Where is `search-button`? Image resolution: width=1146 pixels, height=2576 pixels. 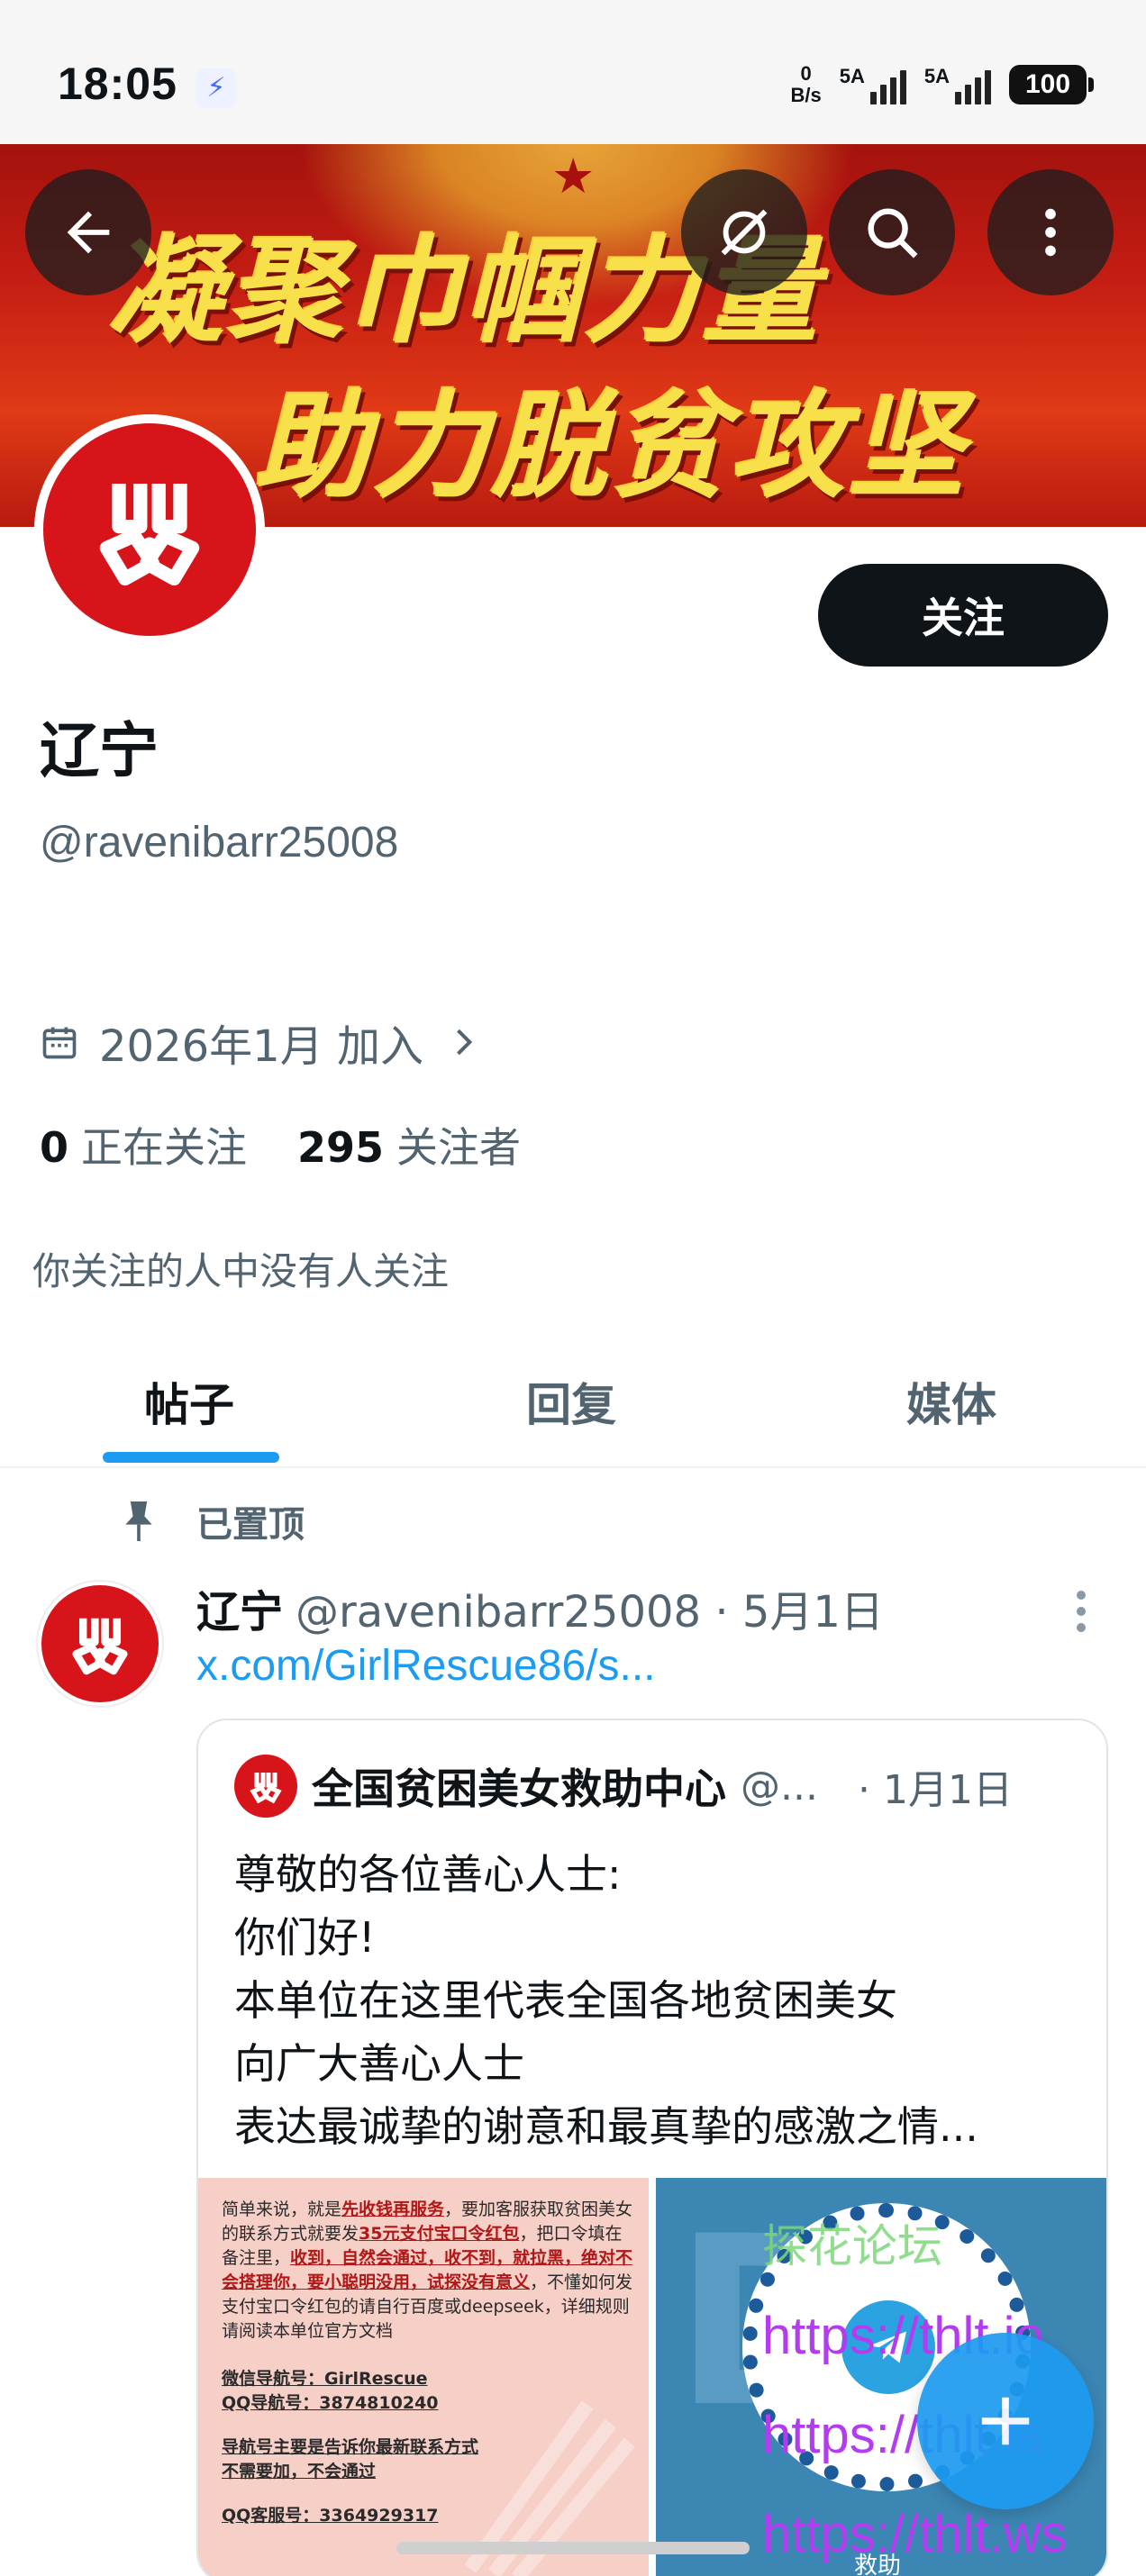 search-button is located at coordinates (892, 232).